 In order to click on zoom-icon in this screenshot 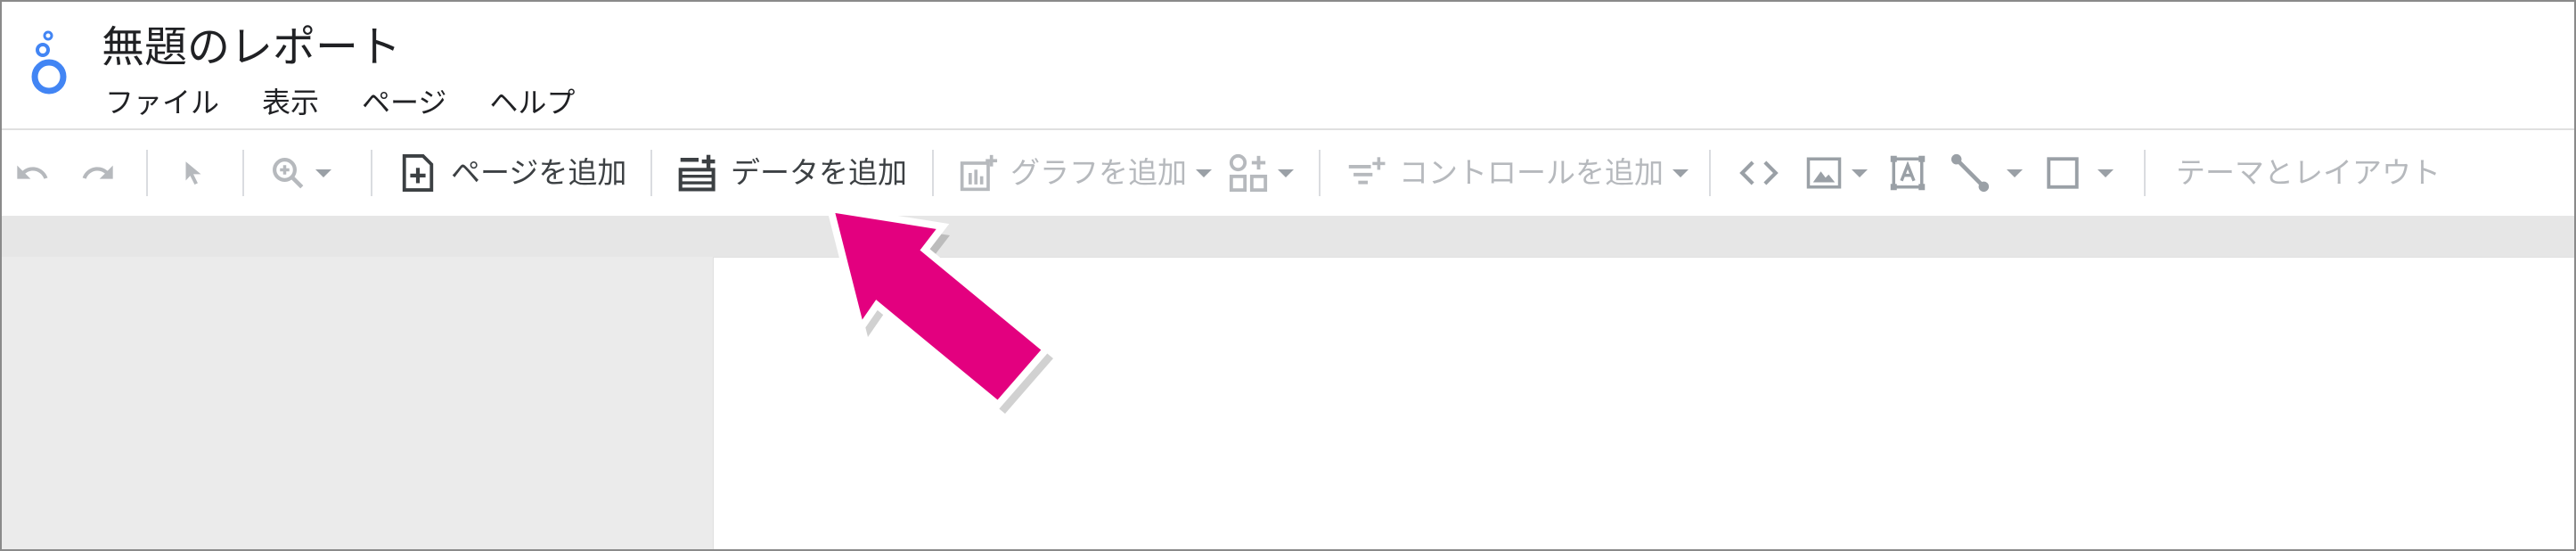, I will do `click(288, 173)`.